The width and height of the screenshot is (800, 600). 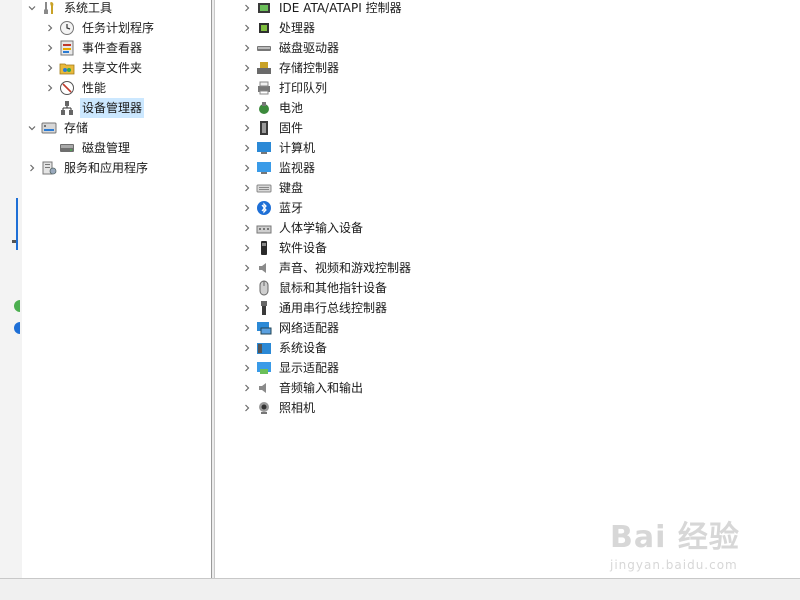 What do you see at coordinates (264, 268) in the screenshot?
I see `sound-video-icon` at bounding box center [264, 268].